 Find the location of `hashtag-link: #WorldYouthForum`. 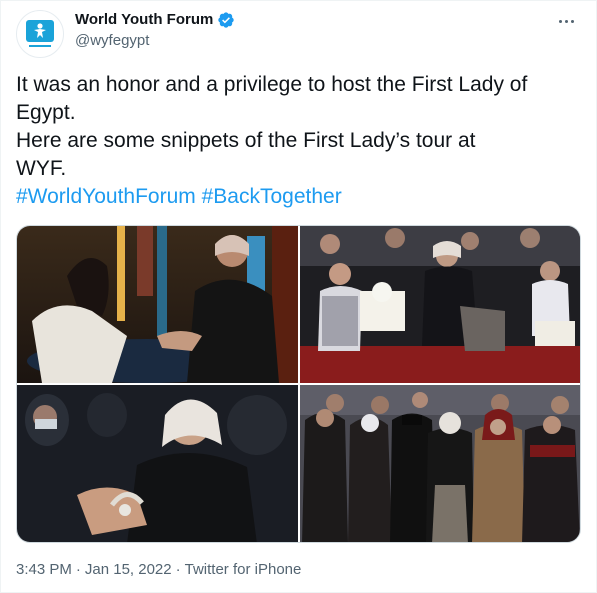

hashtag-link: #WorldYouthForum is located at coordinates (106, 196).